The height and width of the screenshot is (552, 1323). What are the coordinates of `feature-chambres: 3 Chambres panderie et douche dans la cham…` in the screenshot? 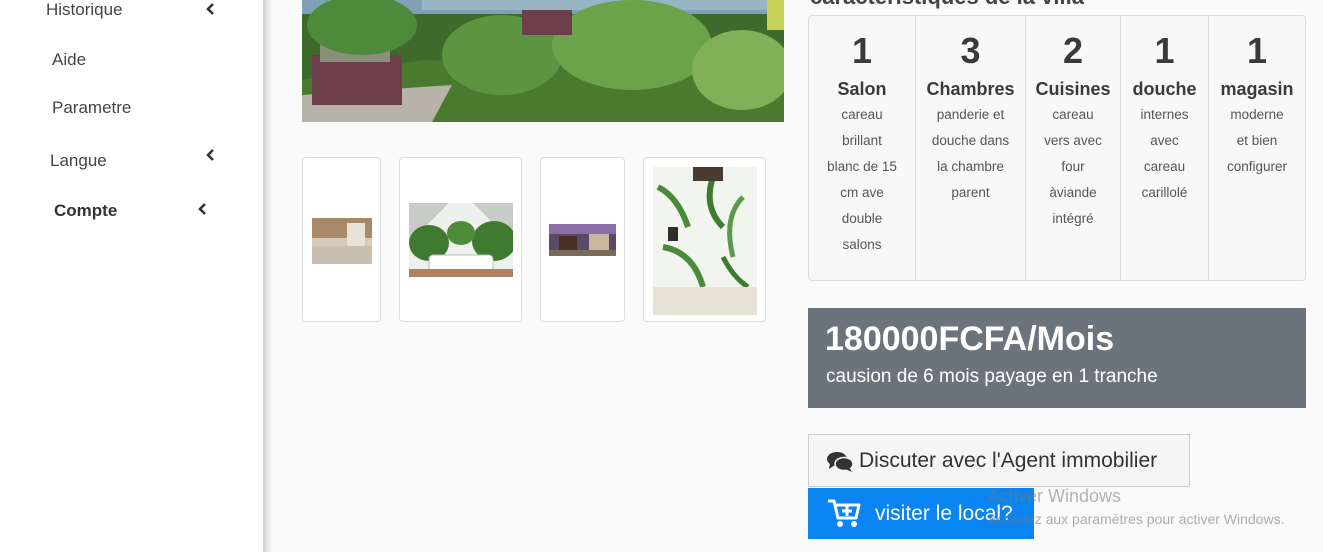 It's located at (971, 148).